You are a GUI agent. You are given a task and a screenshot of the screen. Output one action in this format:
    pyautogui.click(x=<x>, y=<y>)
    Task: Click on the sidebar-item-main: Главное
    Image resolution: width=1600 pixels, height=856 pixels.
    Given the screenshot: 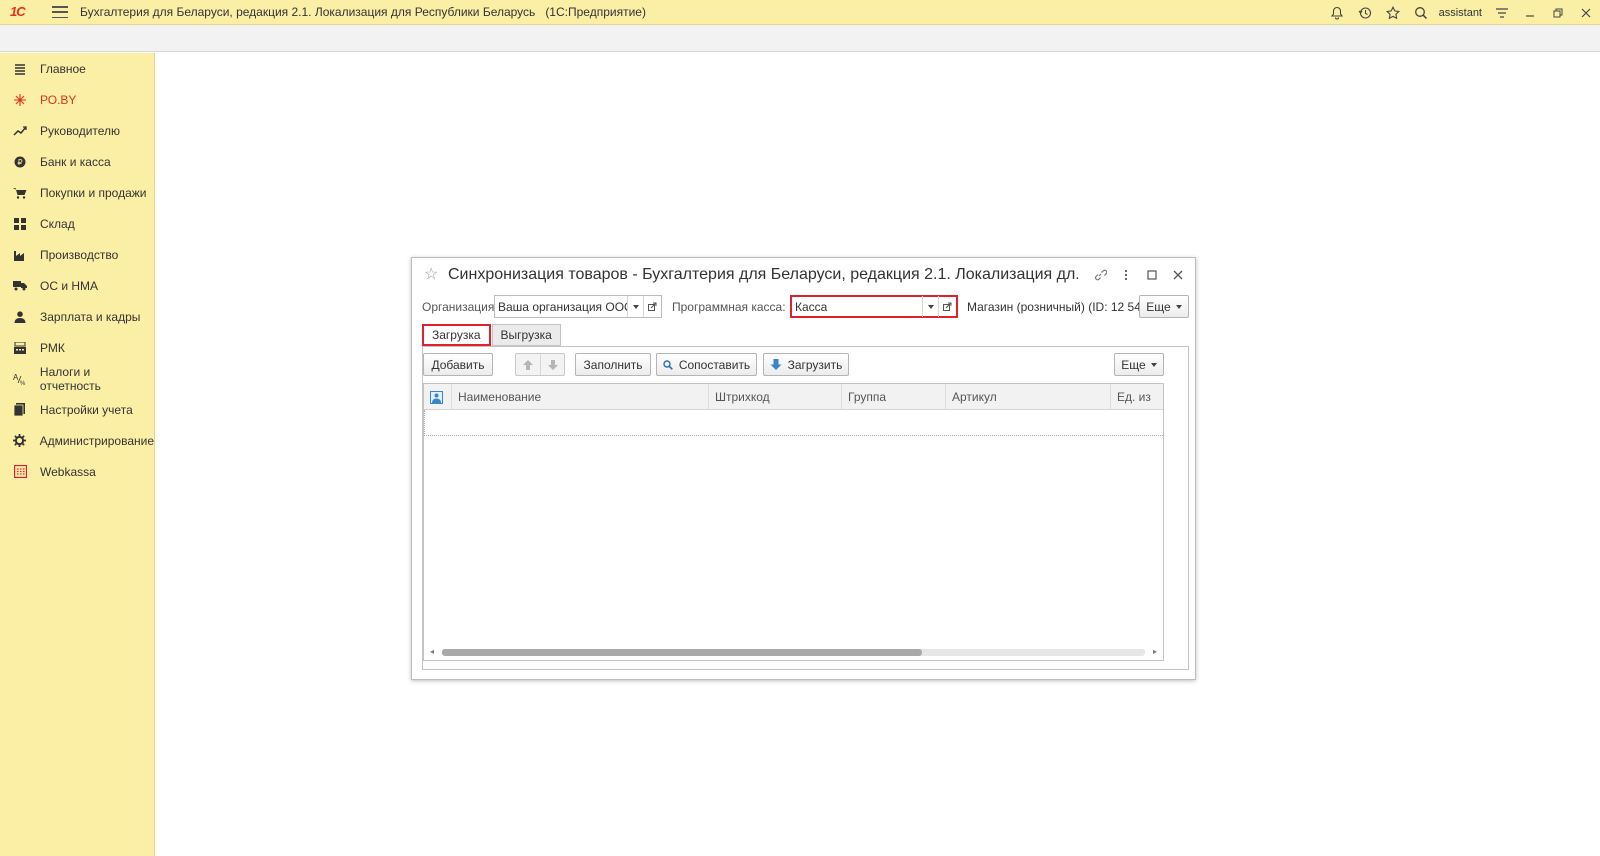 What is the action you would take?
    pyautogui.click(x=77, y=68)
    